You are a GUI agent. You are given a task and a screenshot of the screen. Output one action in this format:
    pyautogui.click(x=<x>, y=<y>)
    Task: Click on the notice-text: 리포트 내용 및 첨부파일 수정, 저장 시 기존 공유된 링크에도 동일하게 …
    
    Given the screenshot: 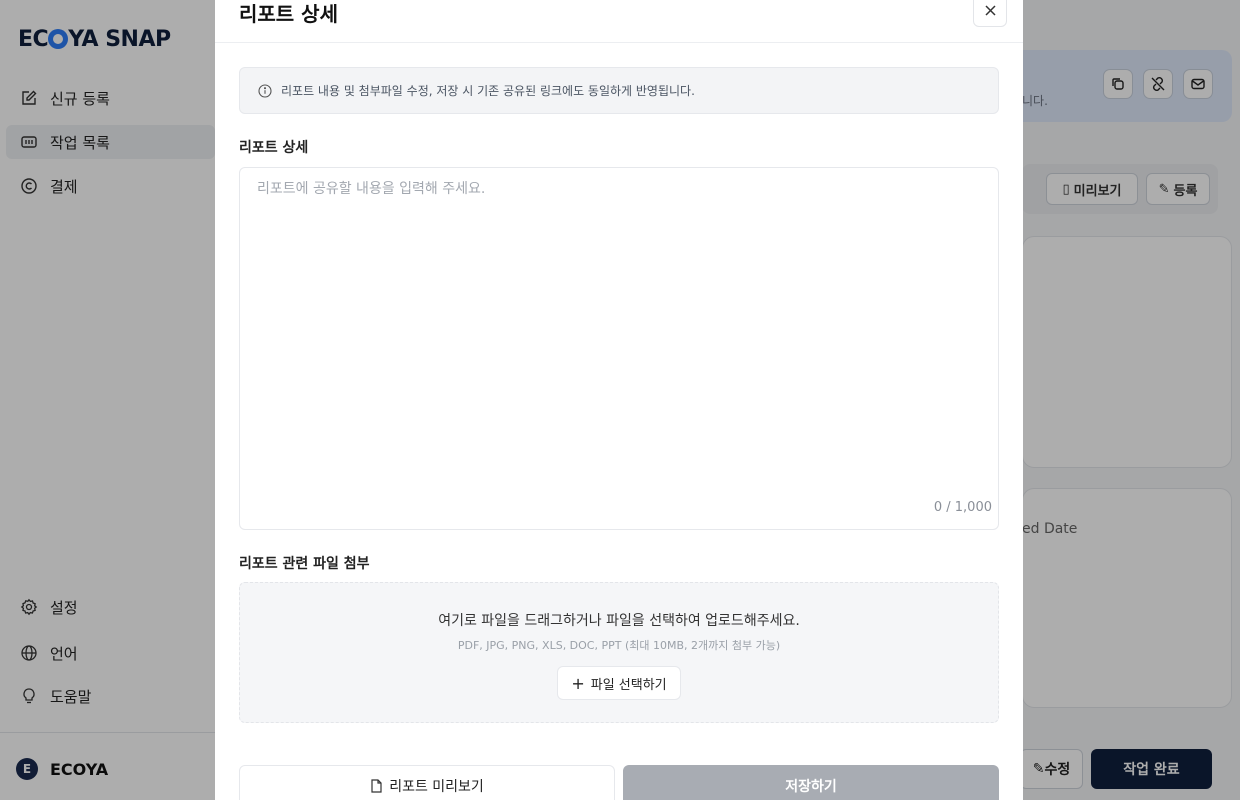 What is the action you would take?
    pyautogui.click(x=488, y=91)
    